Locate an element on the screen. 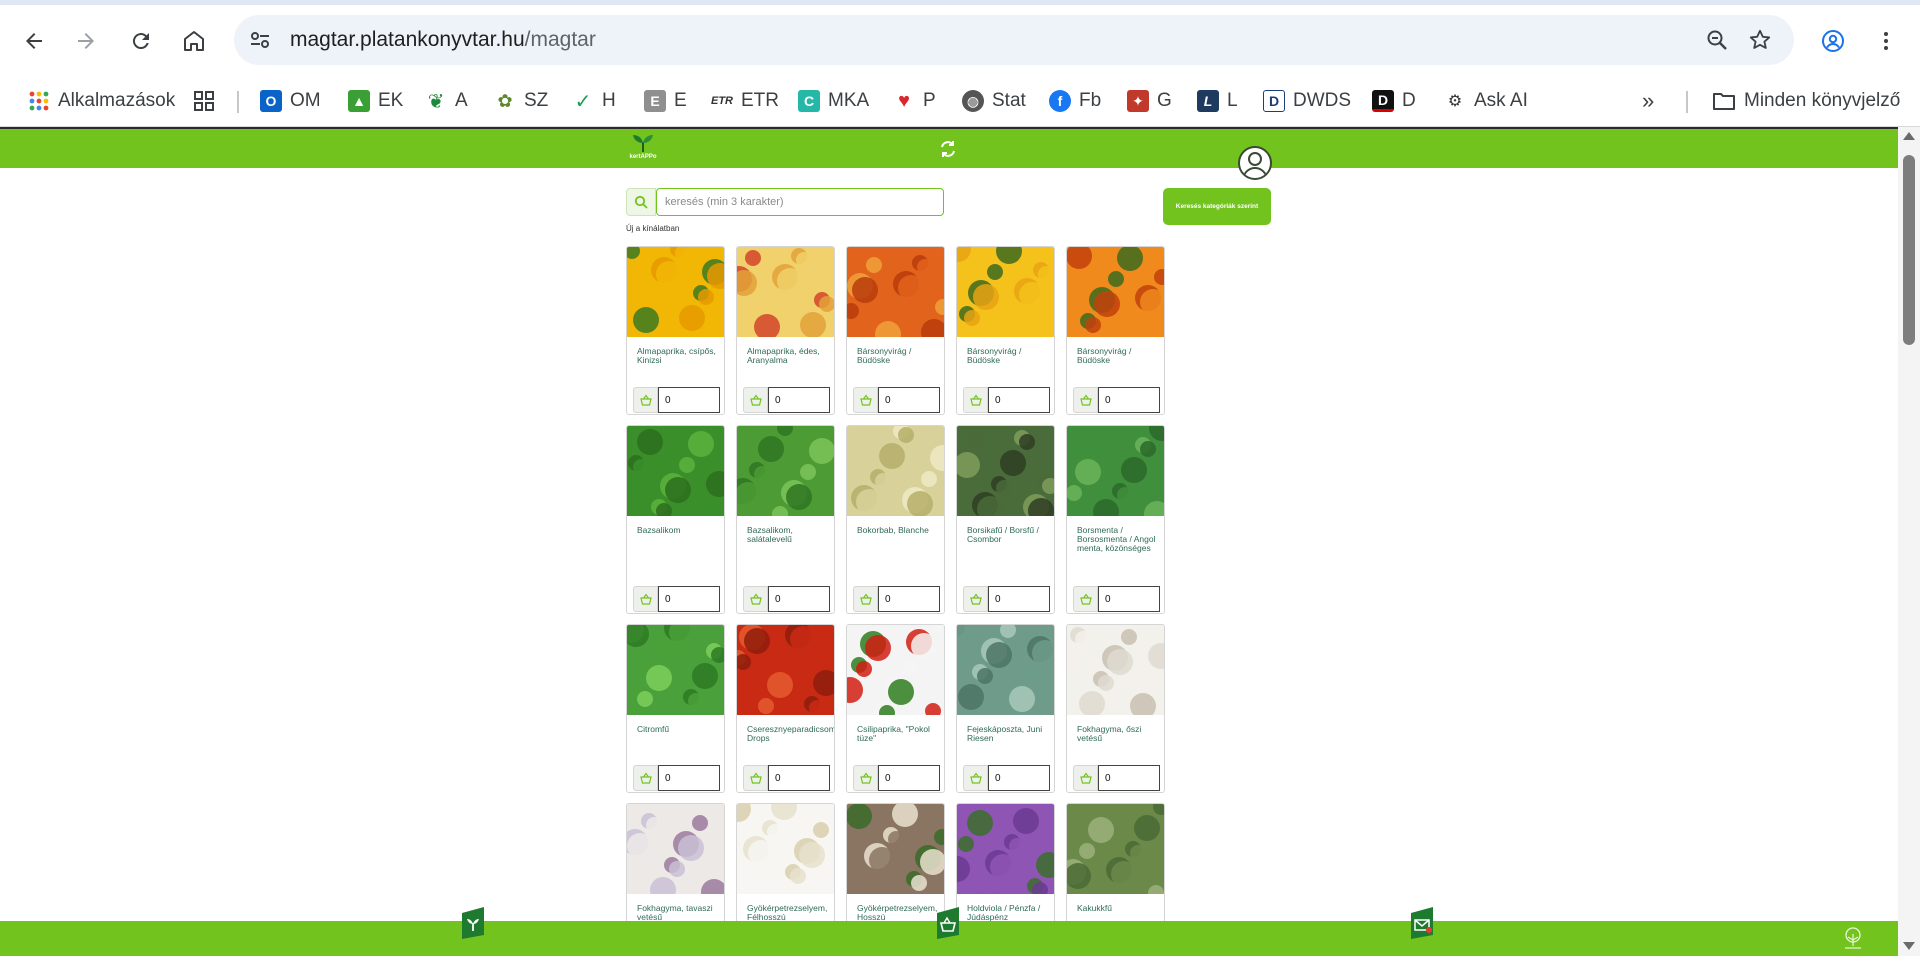 Image resolution: width=1920 pixels, height=956 pixels. product-name: Almapaprika, édes, Aranyalma is located at coordinates (788, 356).